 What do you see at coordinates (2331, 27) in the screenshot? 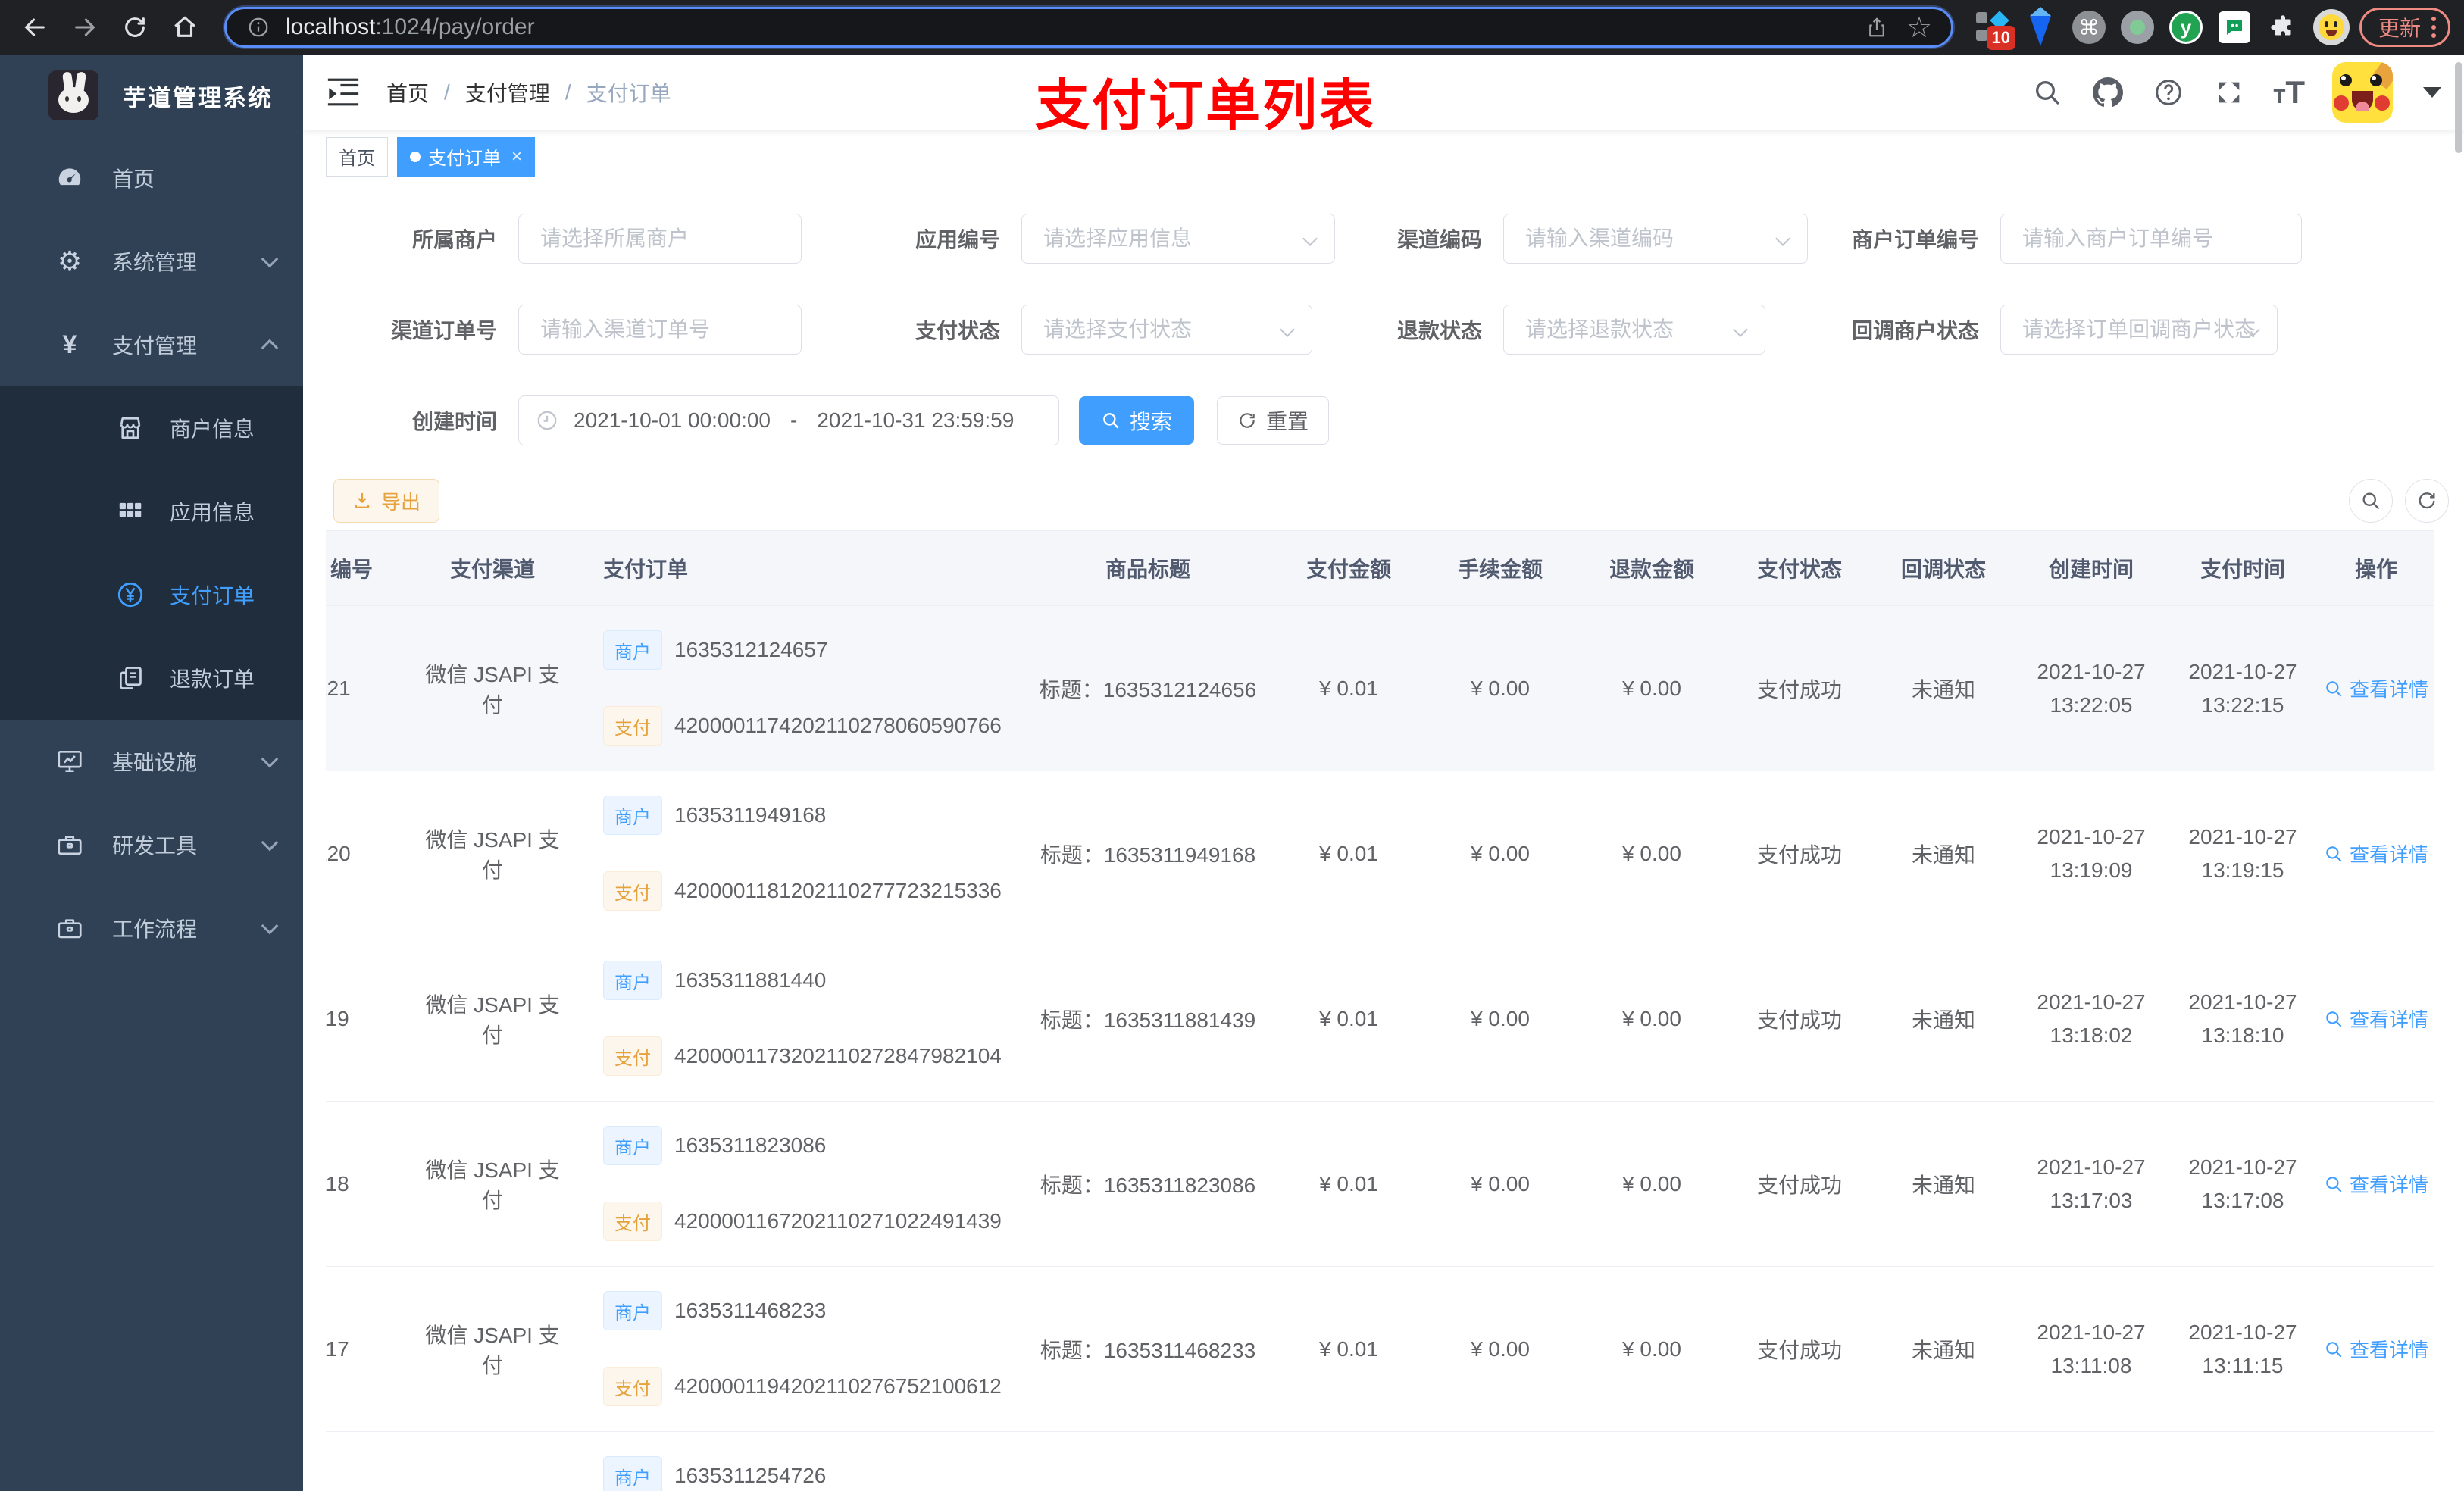
I see `profile-avatar` at bounding box center [2331, 27].